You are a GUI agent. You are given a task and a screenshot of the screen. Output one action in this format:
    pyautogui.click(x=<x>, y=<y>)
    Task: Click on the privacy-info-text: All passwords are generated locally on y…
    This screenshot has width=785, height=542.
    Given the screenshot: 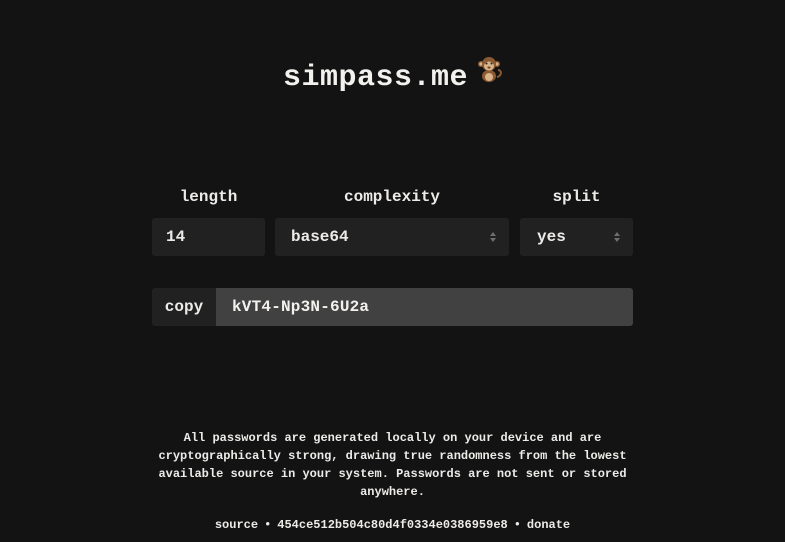 What is the action you would take?
    pyautogui.click(x=392, y=465)
    